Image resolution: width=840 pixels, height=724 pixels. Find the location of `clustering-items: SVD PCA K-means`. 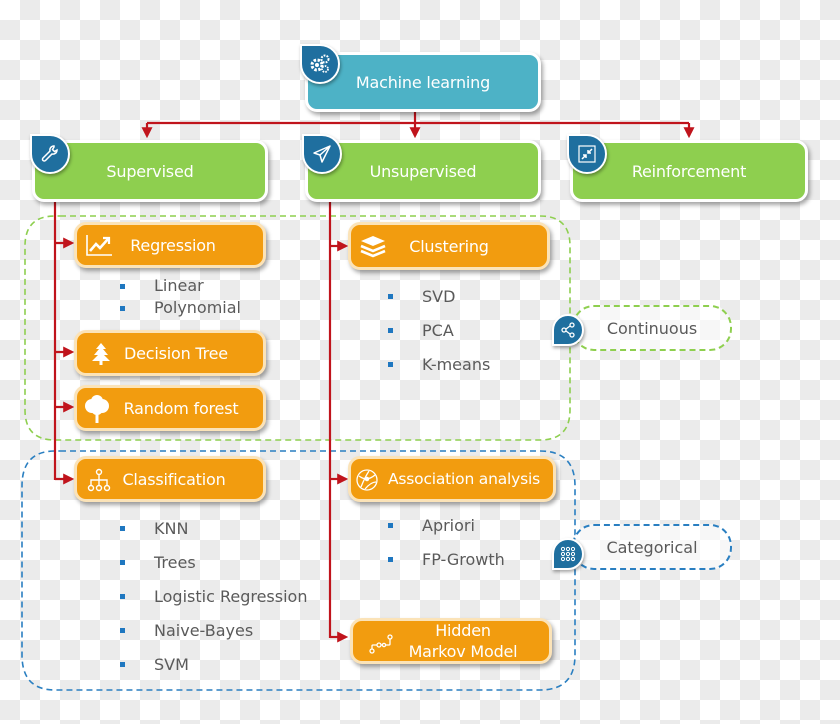

clustering-items: SVD PCA K-means is located at coordinates (439, 337).